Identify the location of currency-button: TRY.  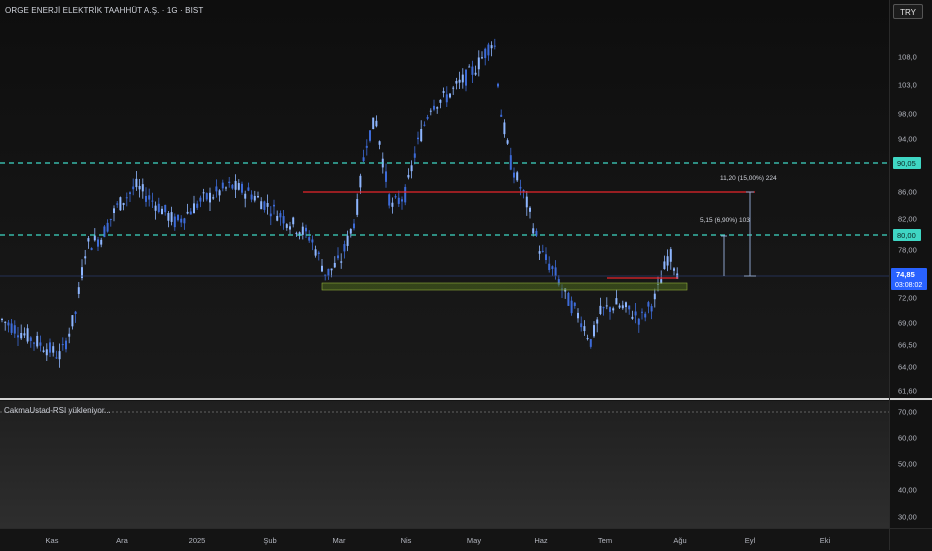
(908, 11).